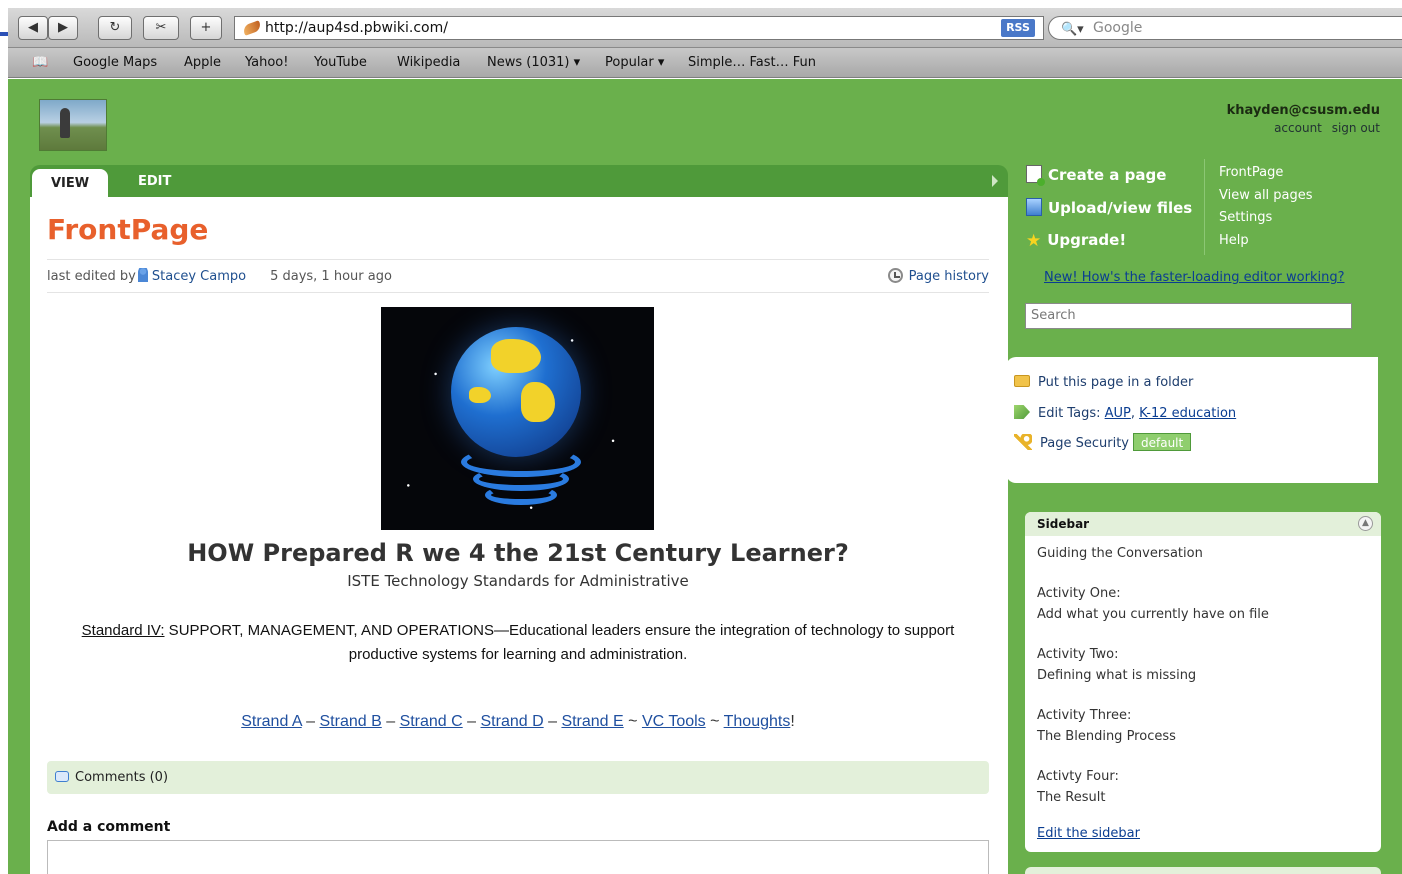 The image size is (1402, 874). I want to click on quick-link-all-pages: View all pages, so click(1266, 195).